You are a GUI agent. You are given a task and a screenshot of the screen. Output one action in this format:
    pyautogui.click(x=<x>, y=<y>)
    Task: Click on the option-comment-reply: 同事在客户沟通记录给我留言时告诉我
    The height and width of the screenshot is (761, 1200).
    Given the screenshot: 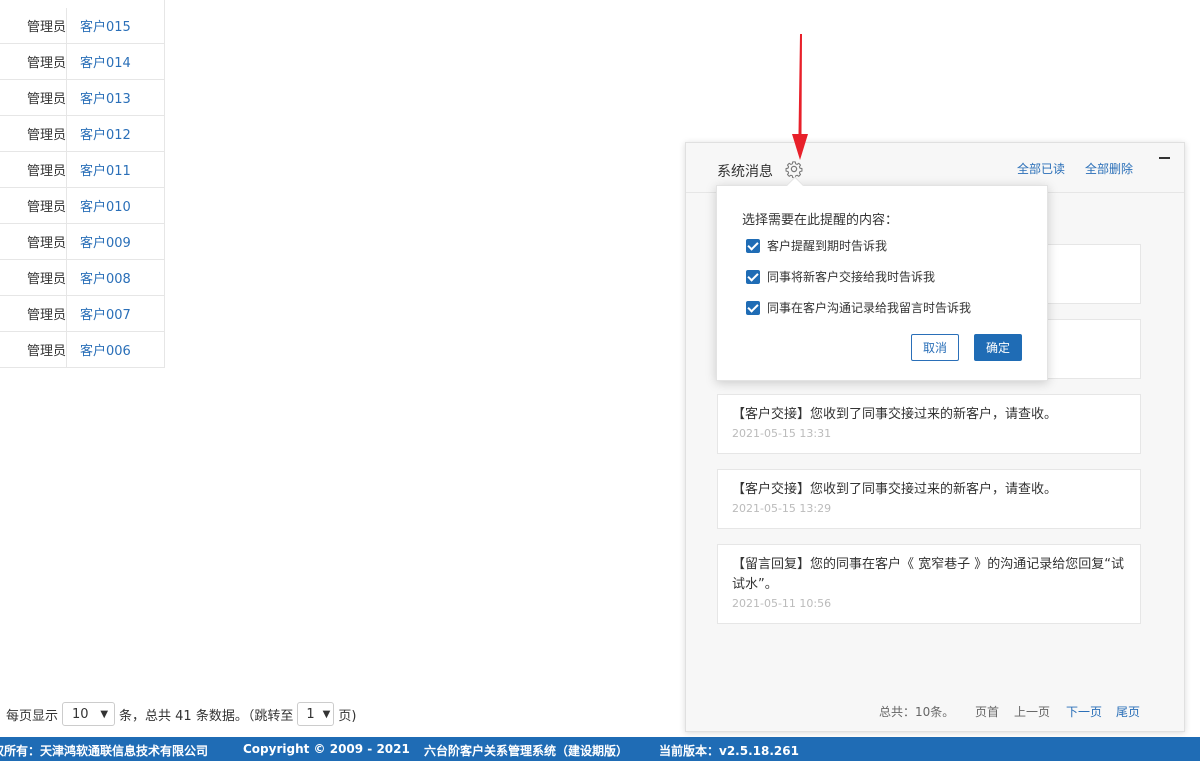 What is the action you would take?
    pyautogui.click(x=858, y=307)
    